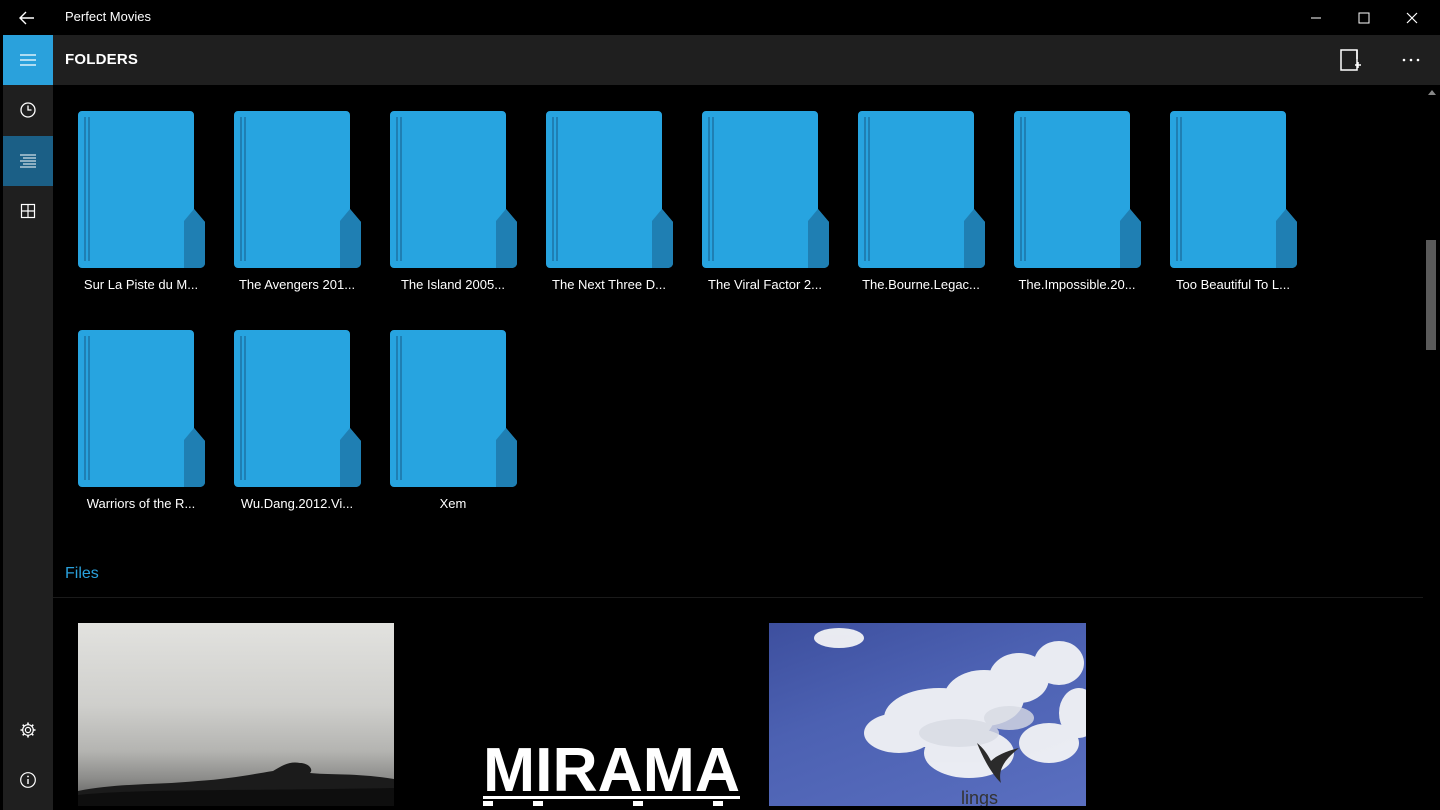 The width and height of the screenshot is (1440, 810). I want to click on app-title: Perfect Movies, so click(108, 16).